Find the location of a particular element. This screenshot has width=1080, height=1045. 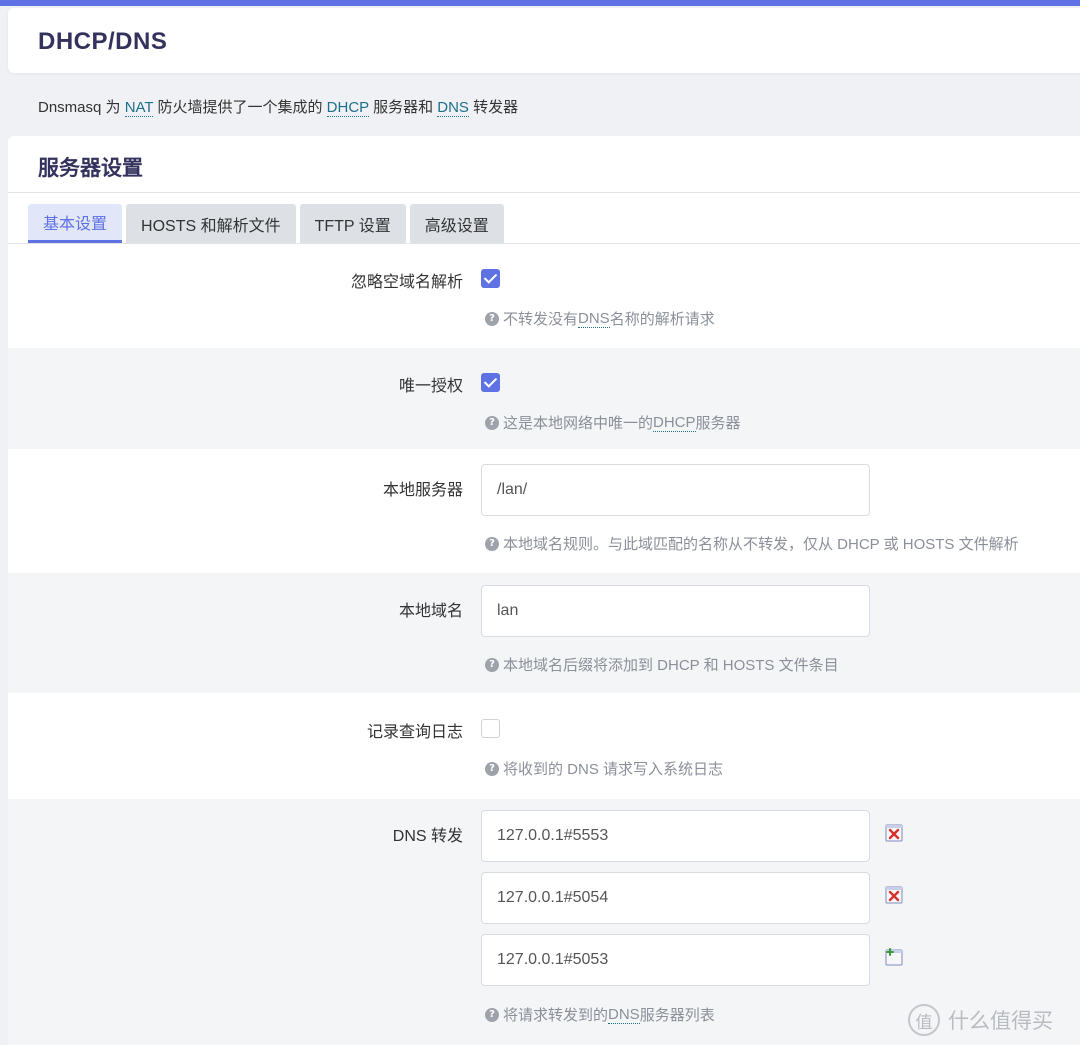

row-log-queries: 记录查询日志 ? 将收到的 DNS 请求写入系统日志 is located at coordinates (544, 746).